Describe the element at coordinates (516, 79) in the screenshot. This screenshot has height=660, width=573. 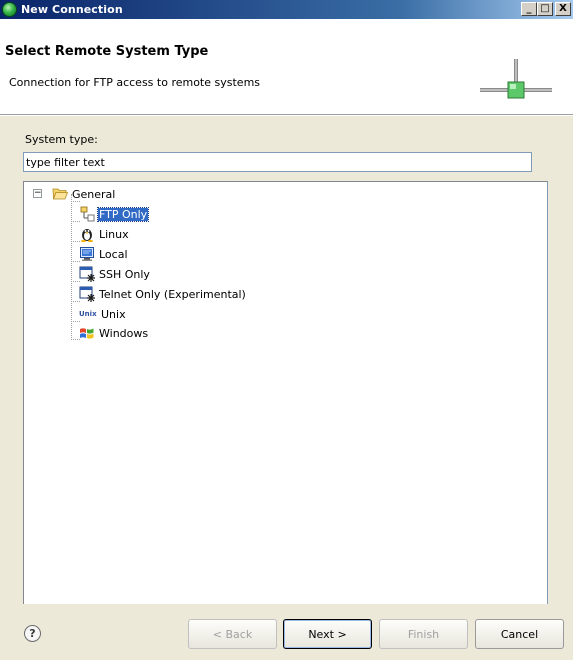
I see `network-connection-icon` at that location.